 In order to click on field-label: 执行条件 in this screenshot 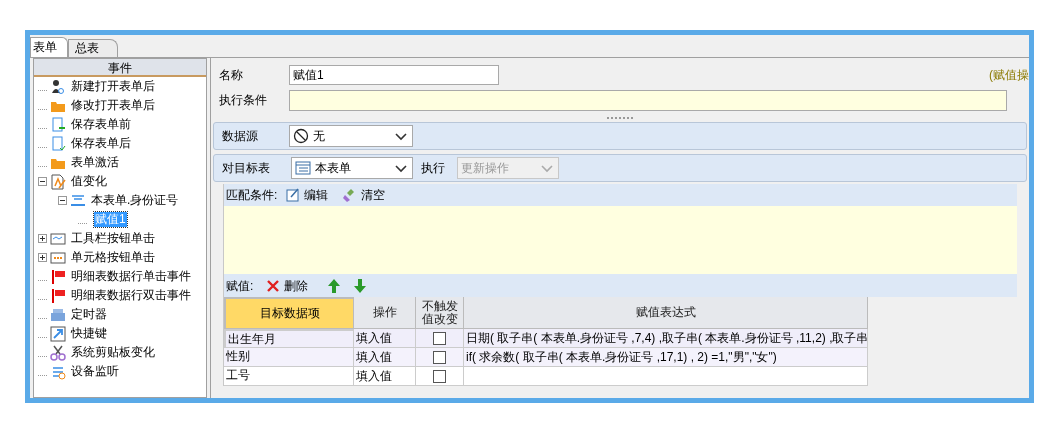, I will do `click(243, 100)`.